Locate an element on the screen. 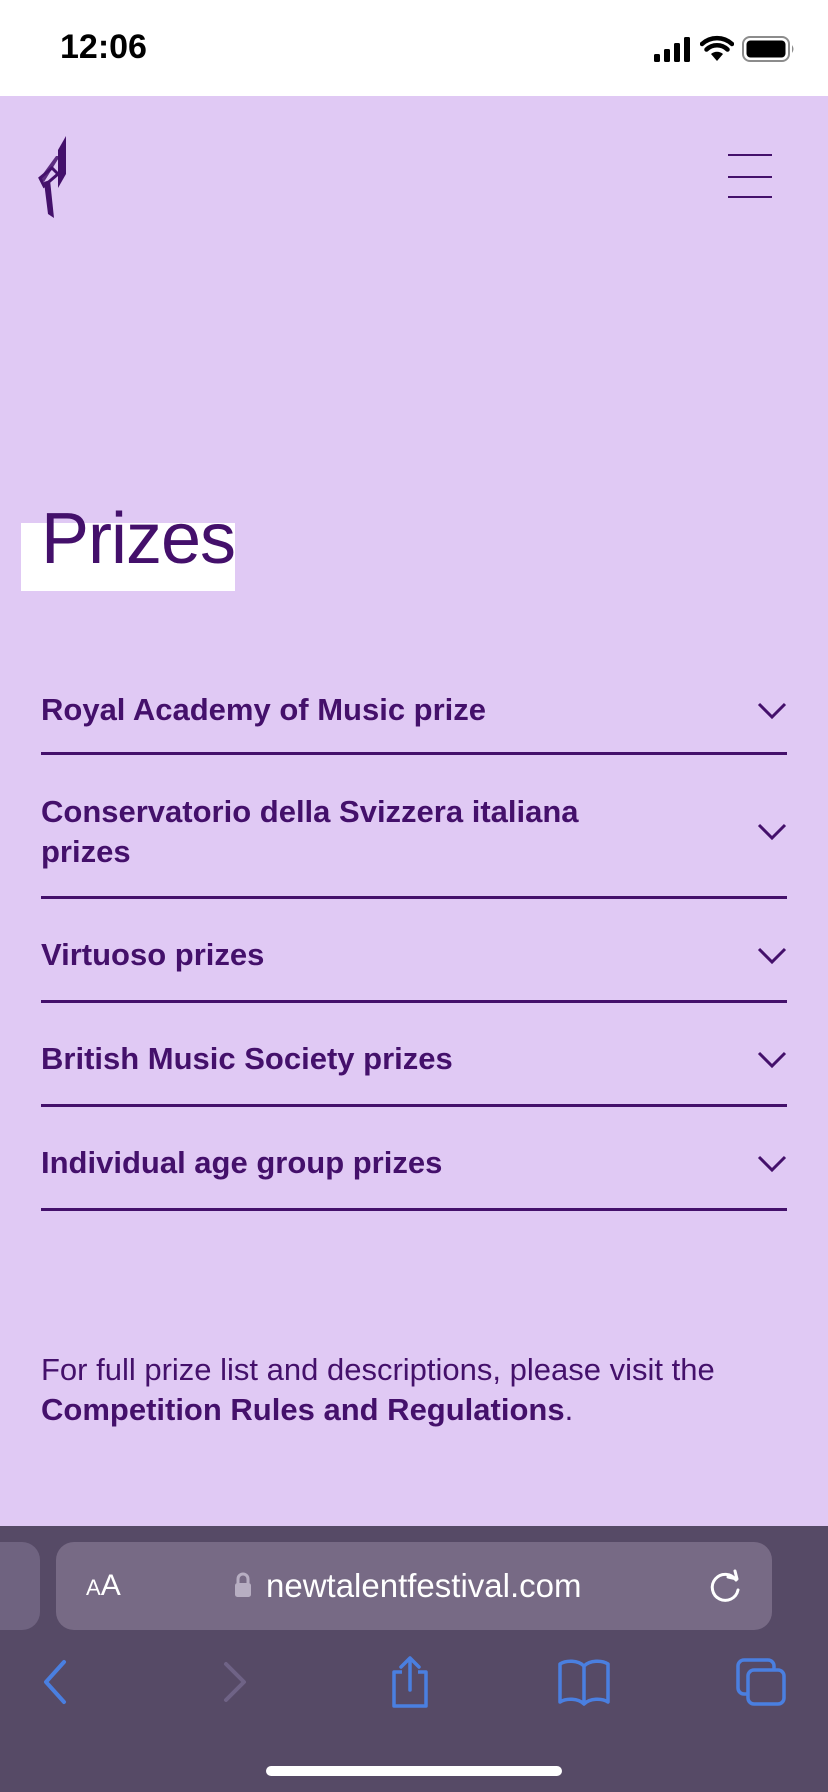 This screenshot has height=1792, width=828. accordion-item-royal-academy: Royal Academy of Music prize is located at coordinates (414, 707).